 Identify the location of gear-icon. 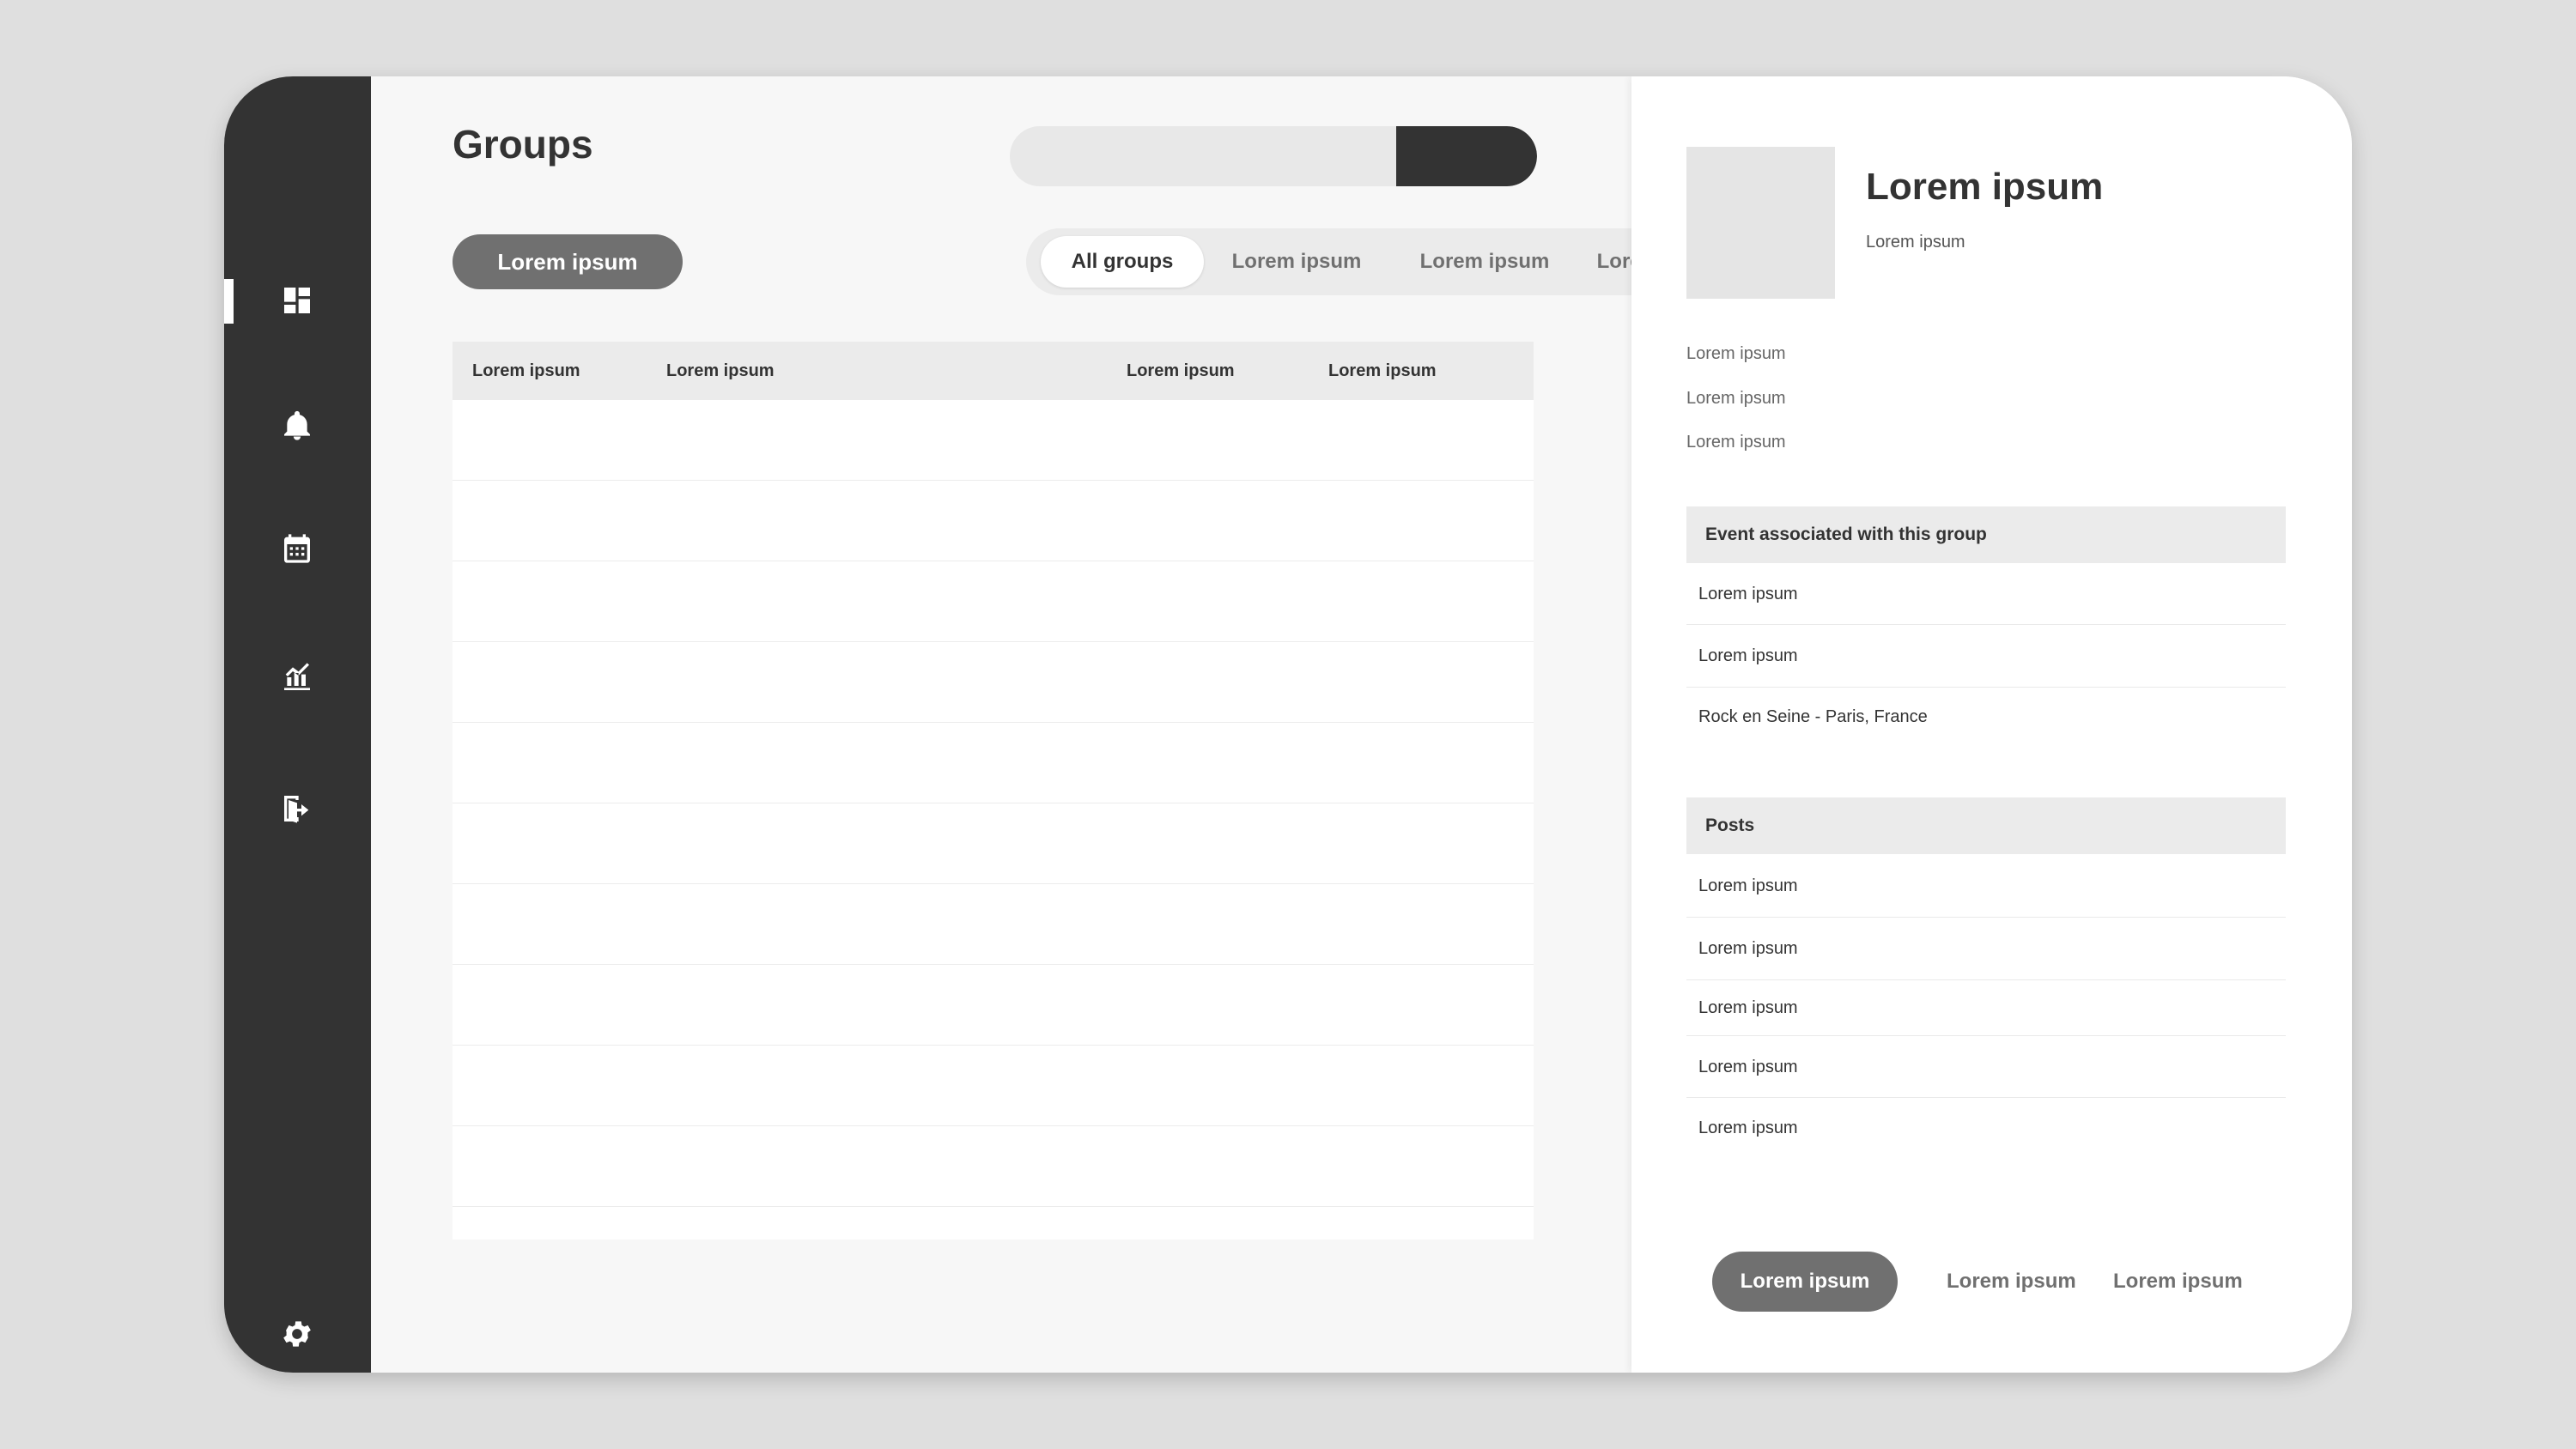
(297, 1334).